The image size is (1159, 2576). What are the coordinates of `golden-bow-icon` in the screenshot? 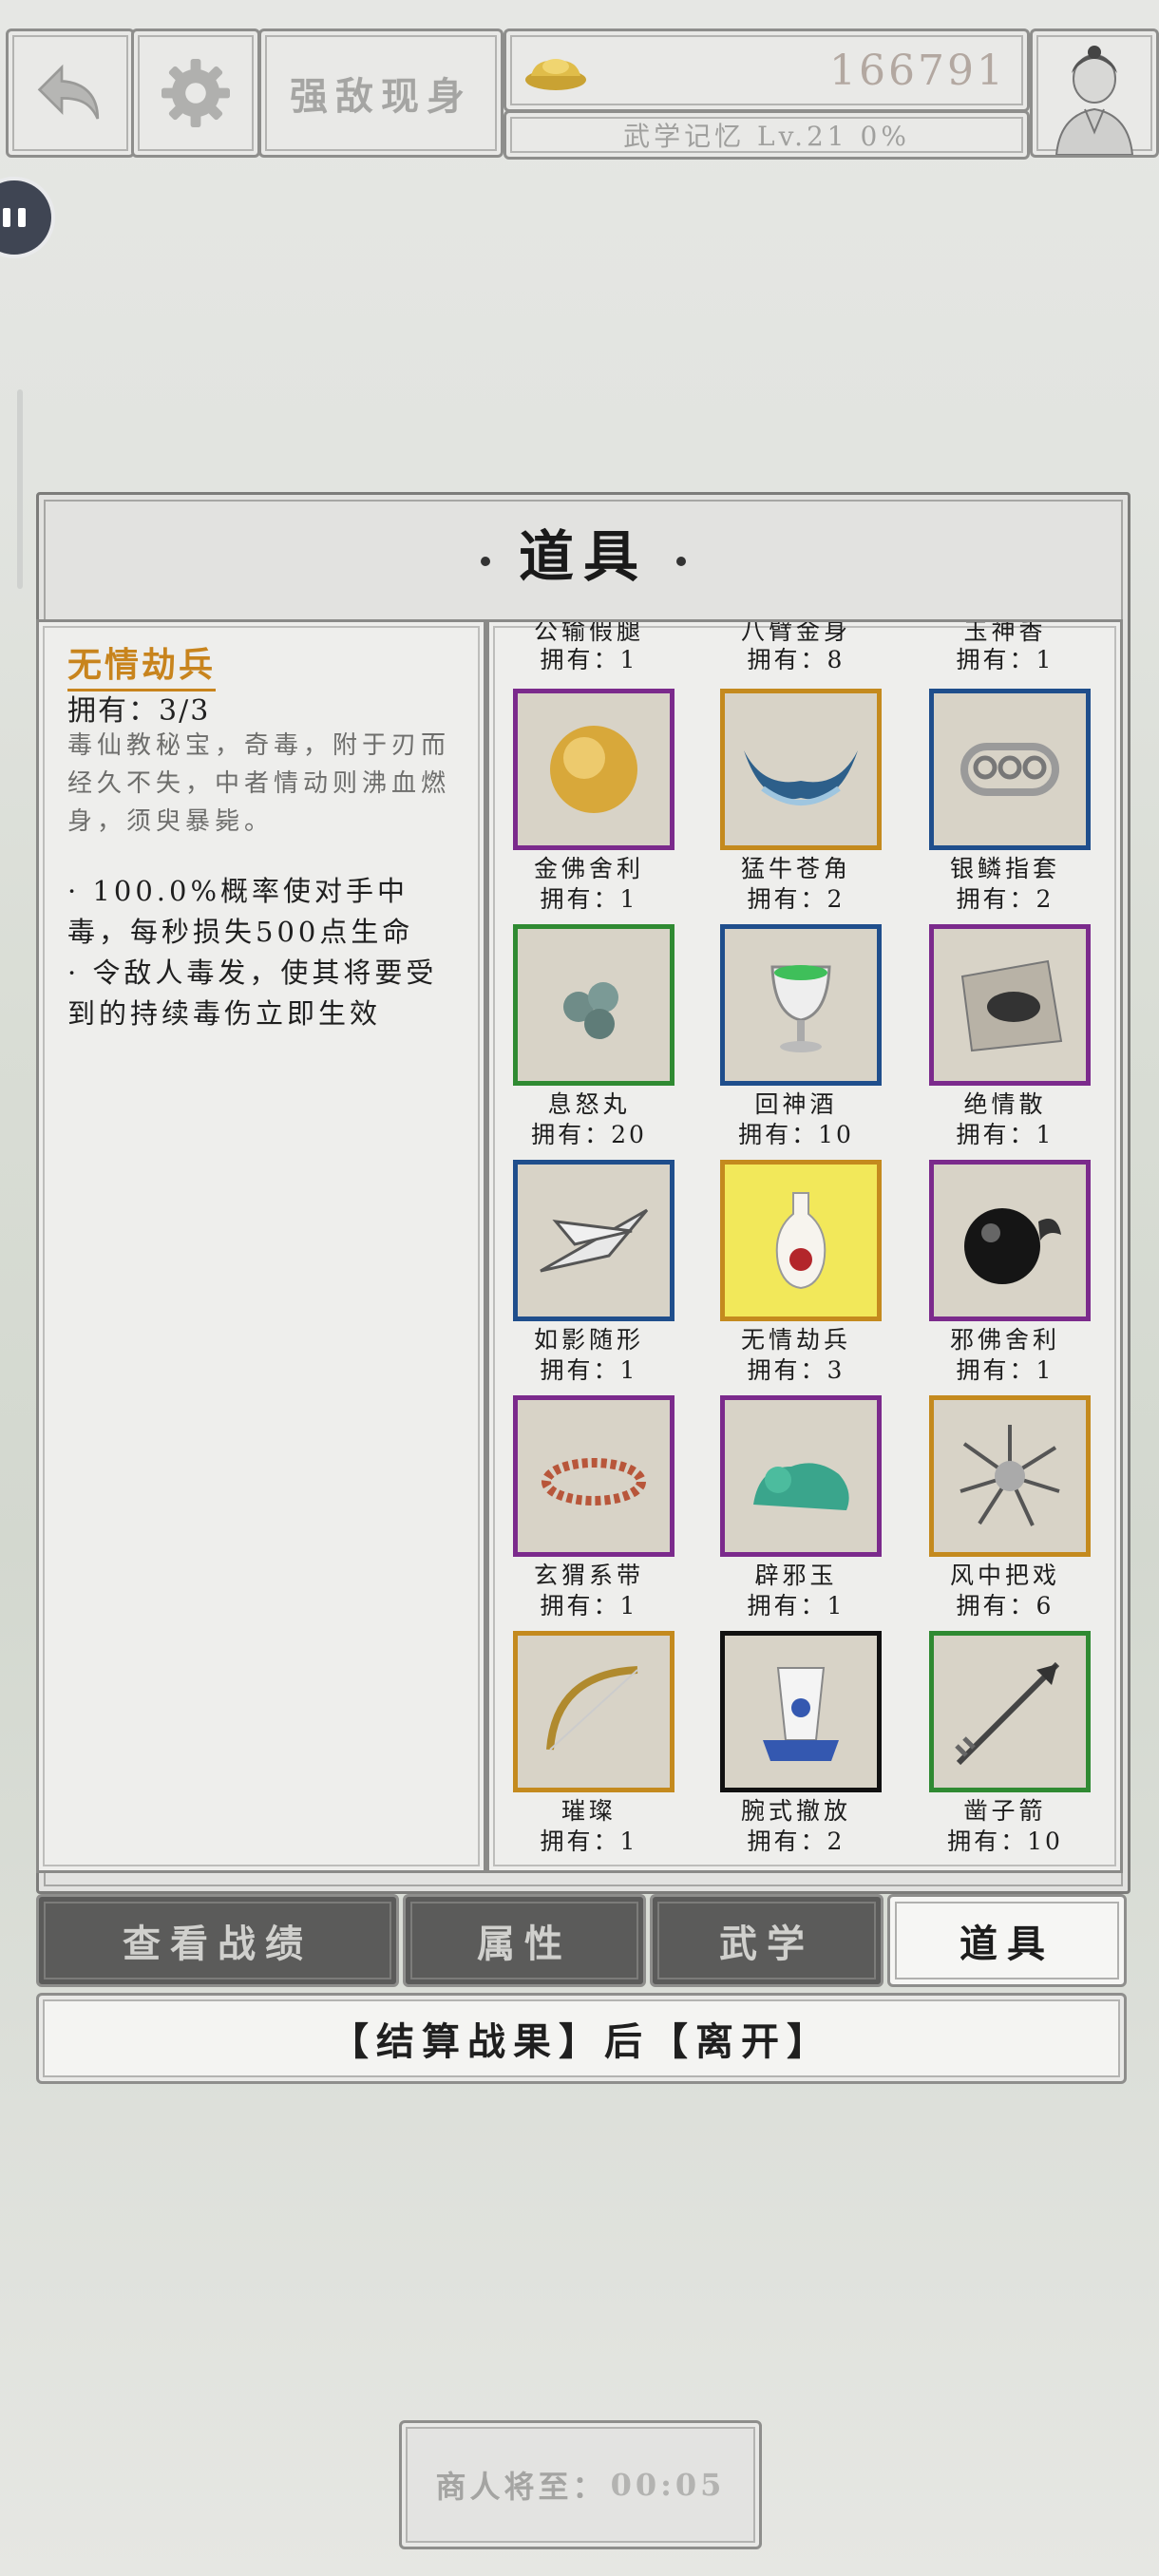 It's located at (592, 1708).